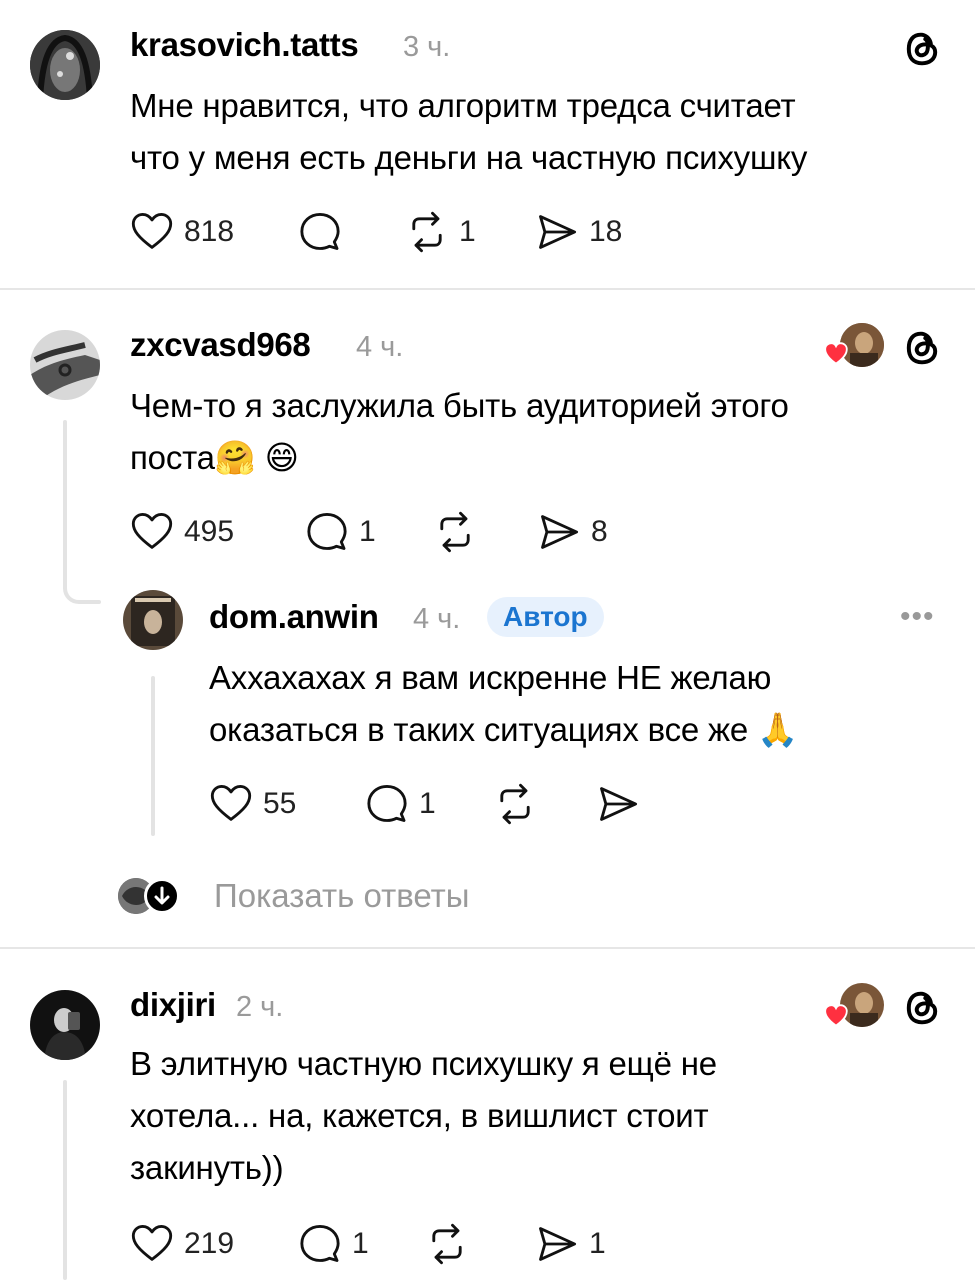 The height and width of the screenshot is (1280, 975). I want to click on like-button: 55, so click(252, 804).